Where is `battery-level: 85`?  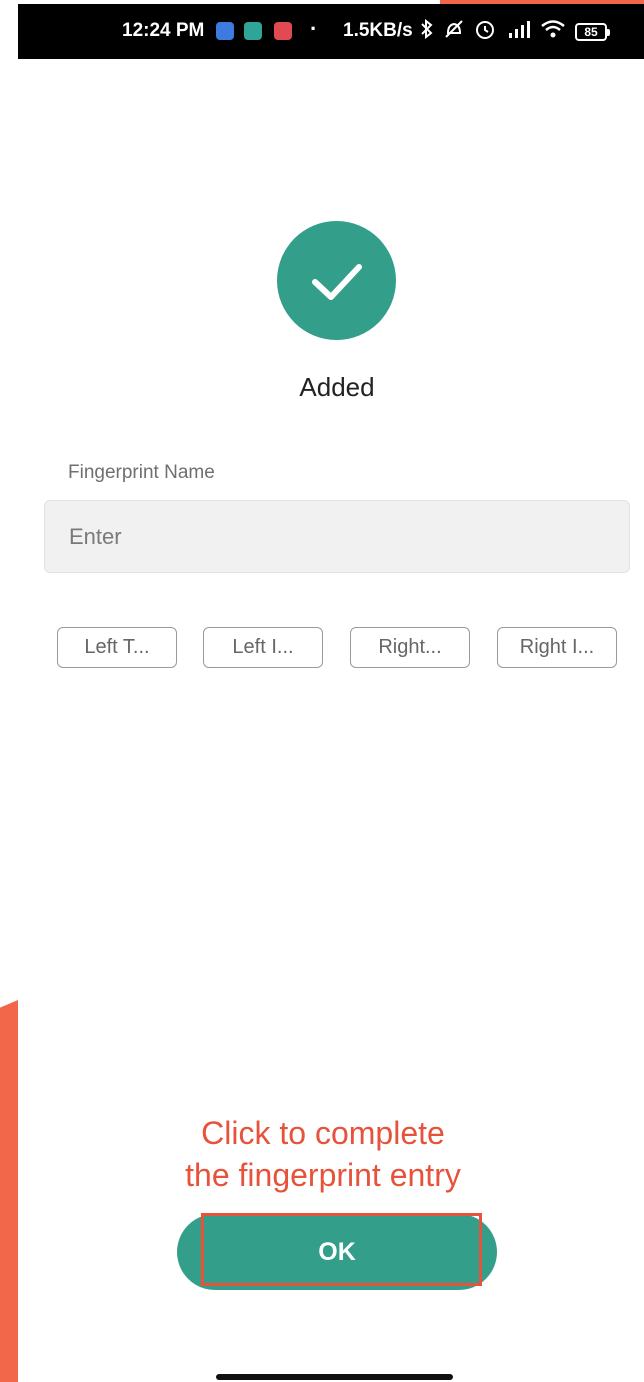
battery-level: 85 is located at coordinates (591, 32).